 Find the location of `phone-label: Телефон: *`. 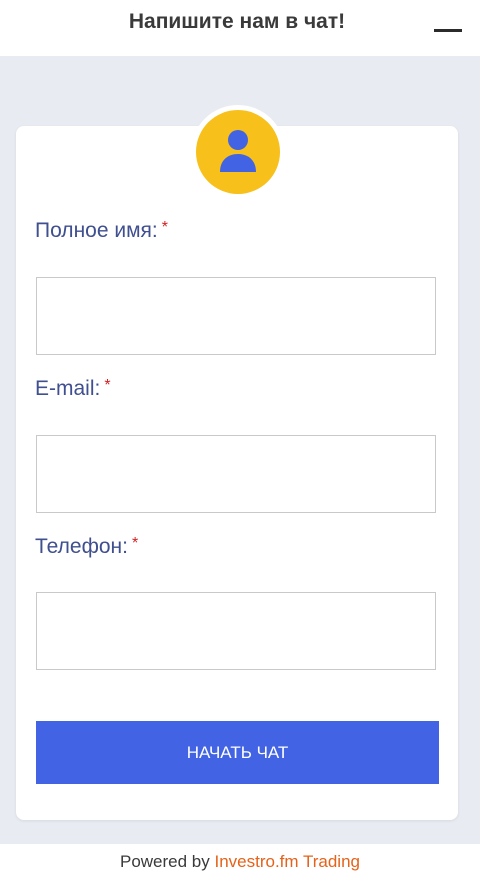

phone-label: Телефон: * is located at coordinates (86, 547).